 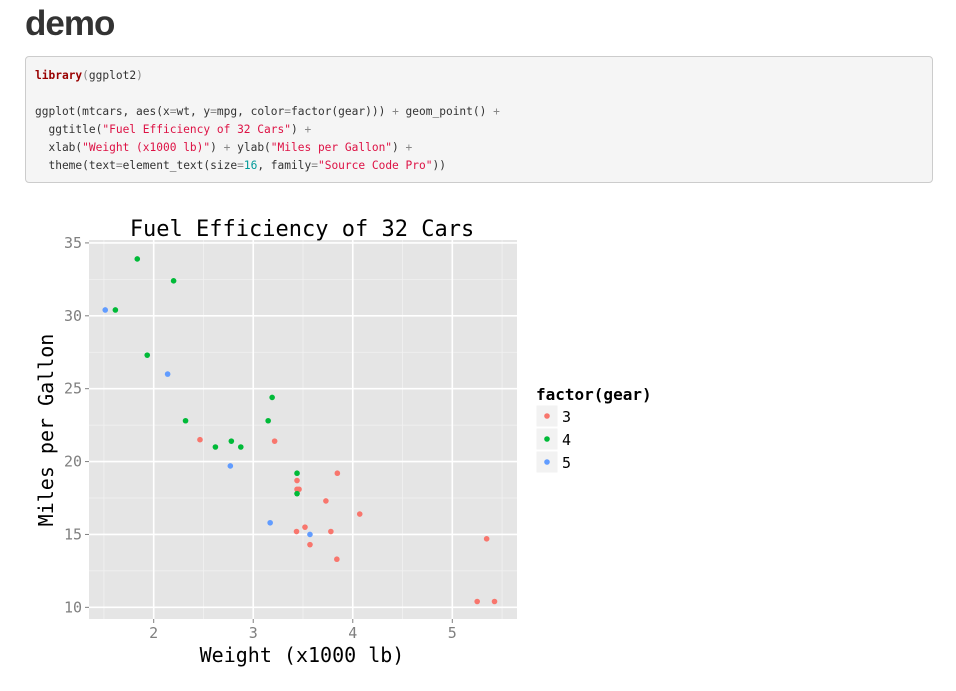 I want to click on code-token: 16, so click(x=250, y=165).